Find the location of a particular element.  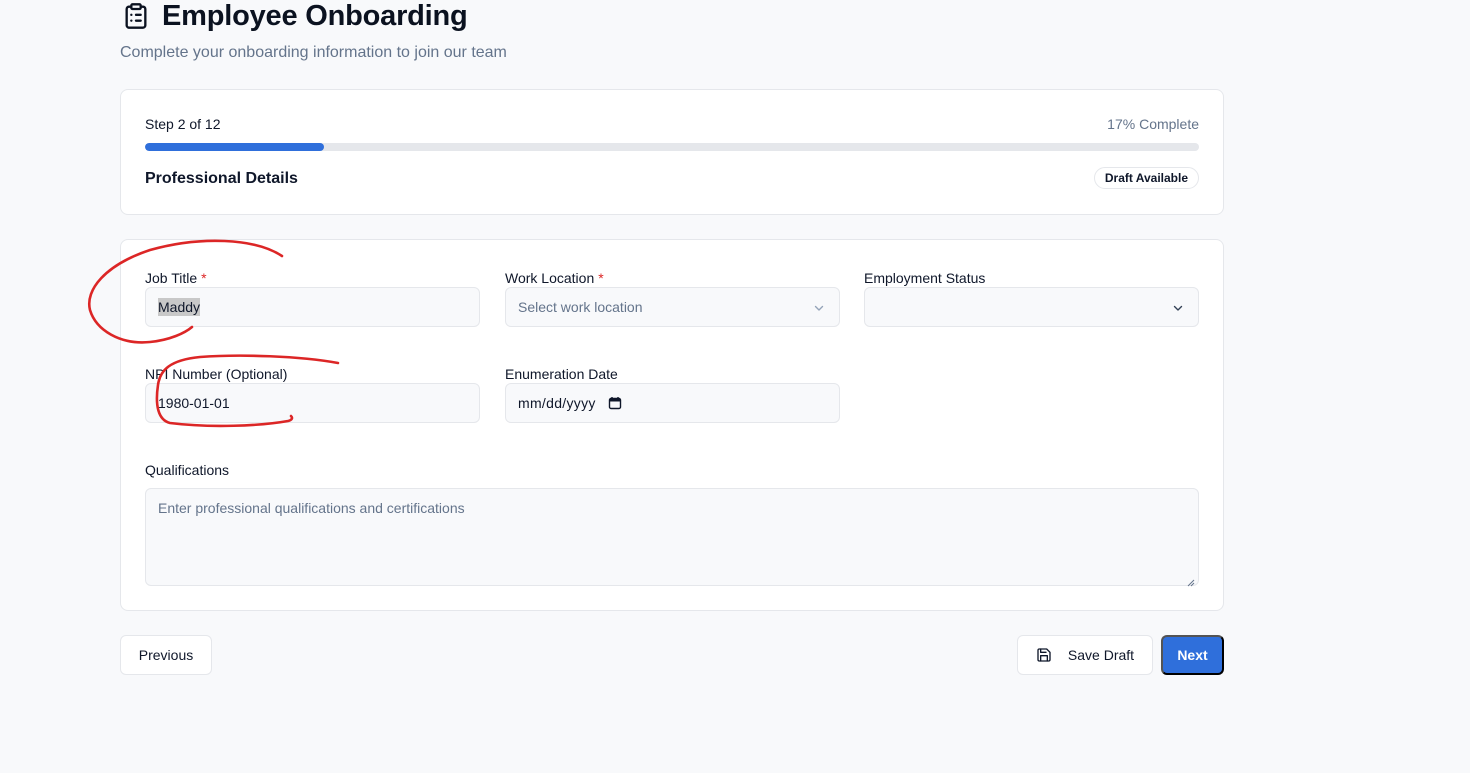

page-title: Employee Onboarding is located at coordinates (315, 16).